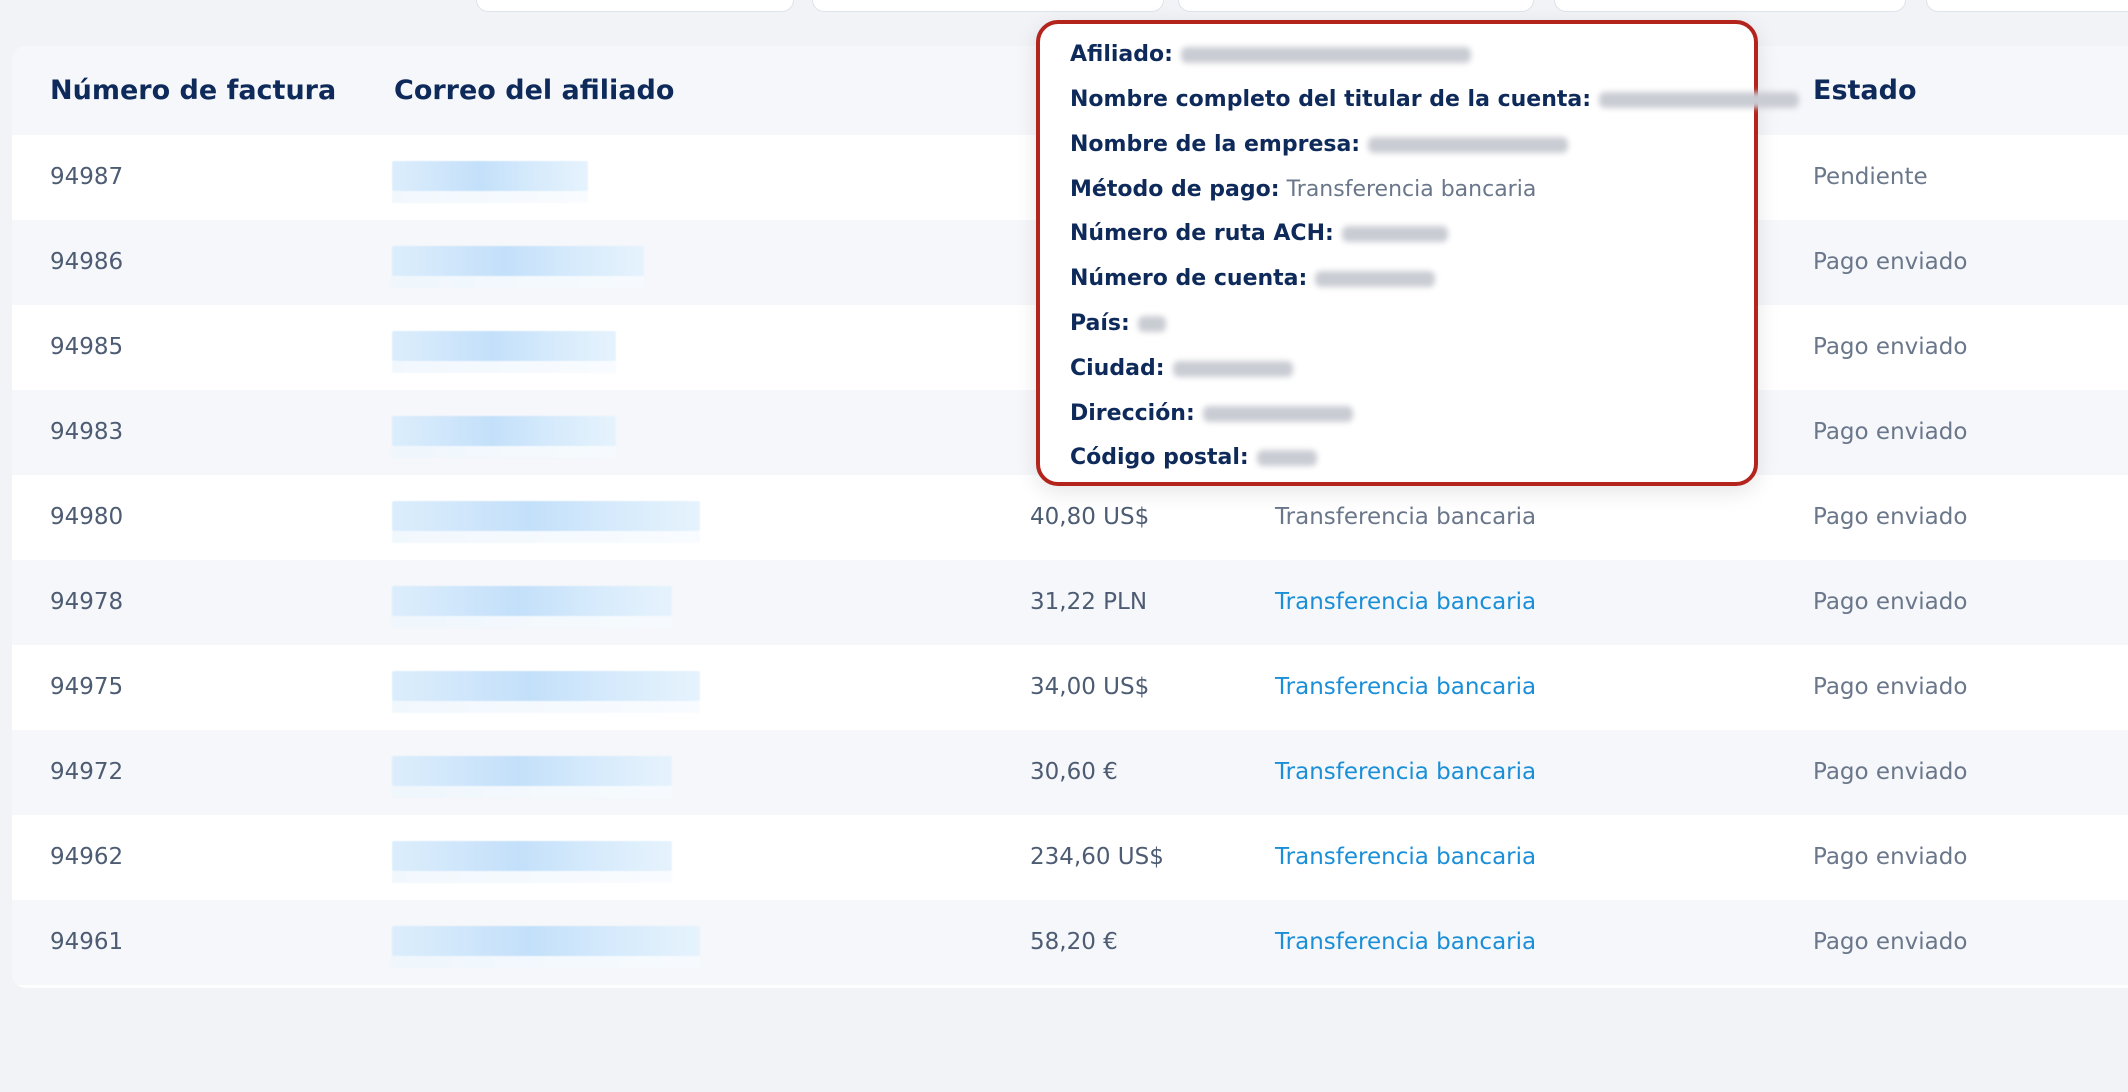 Image resolution: width=2128 pixels, height=1092 pixels. I want to click on invoice-number: 94987, so click(87, 177).